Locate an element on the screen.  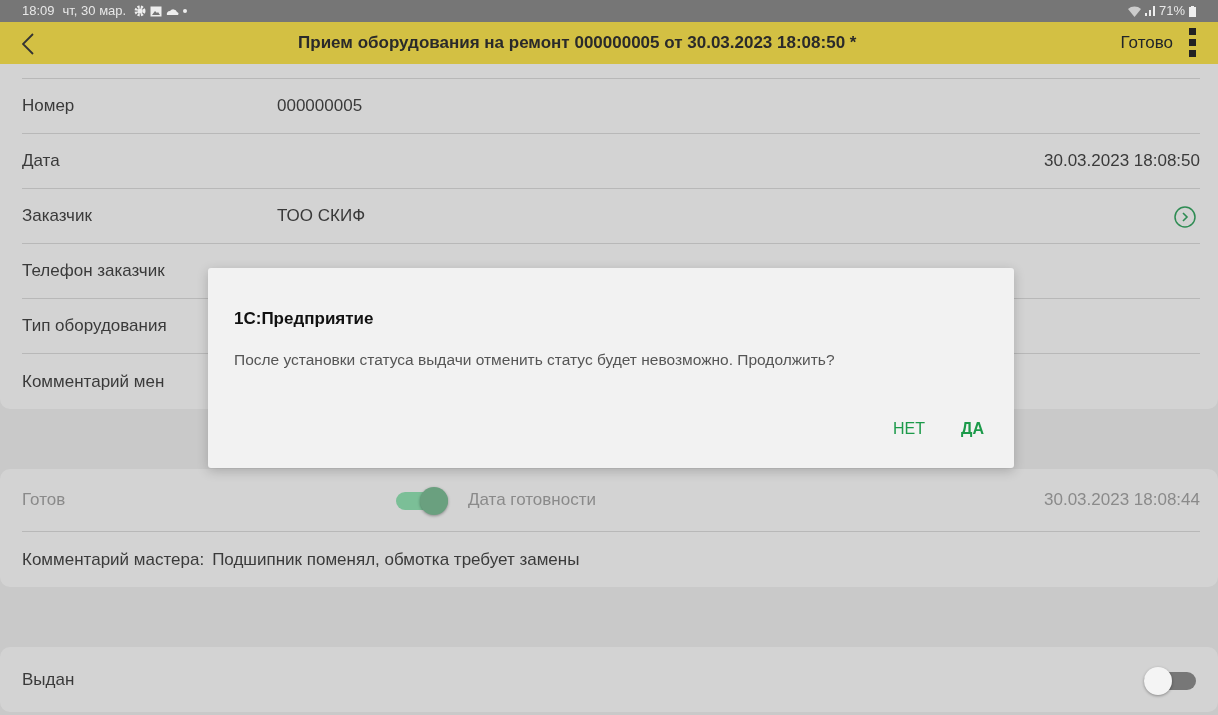
battery-level: 71% is located at coordinates (1171, 11).